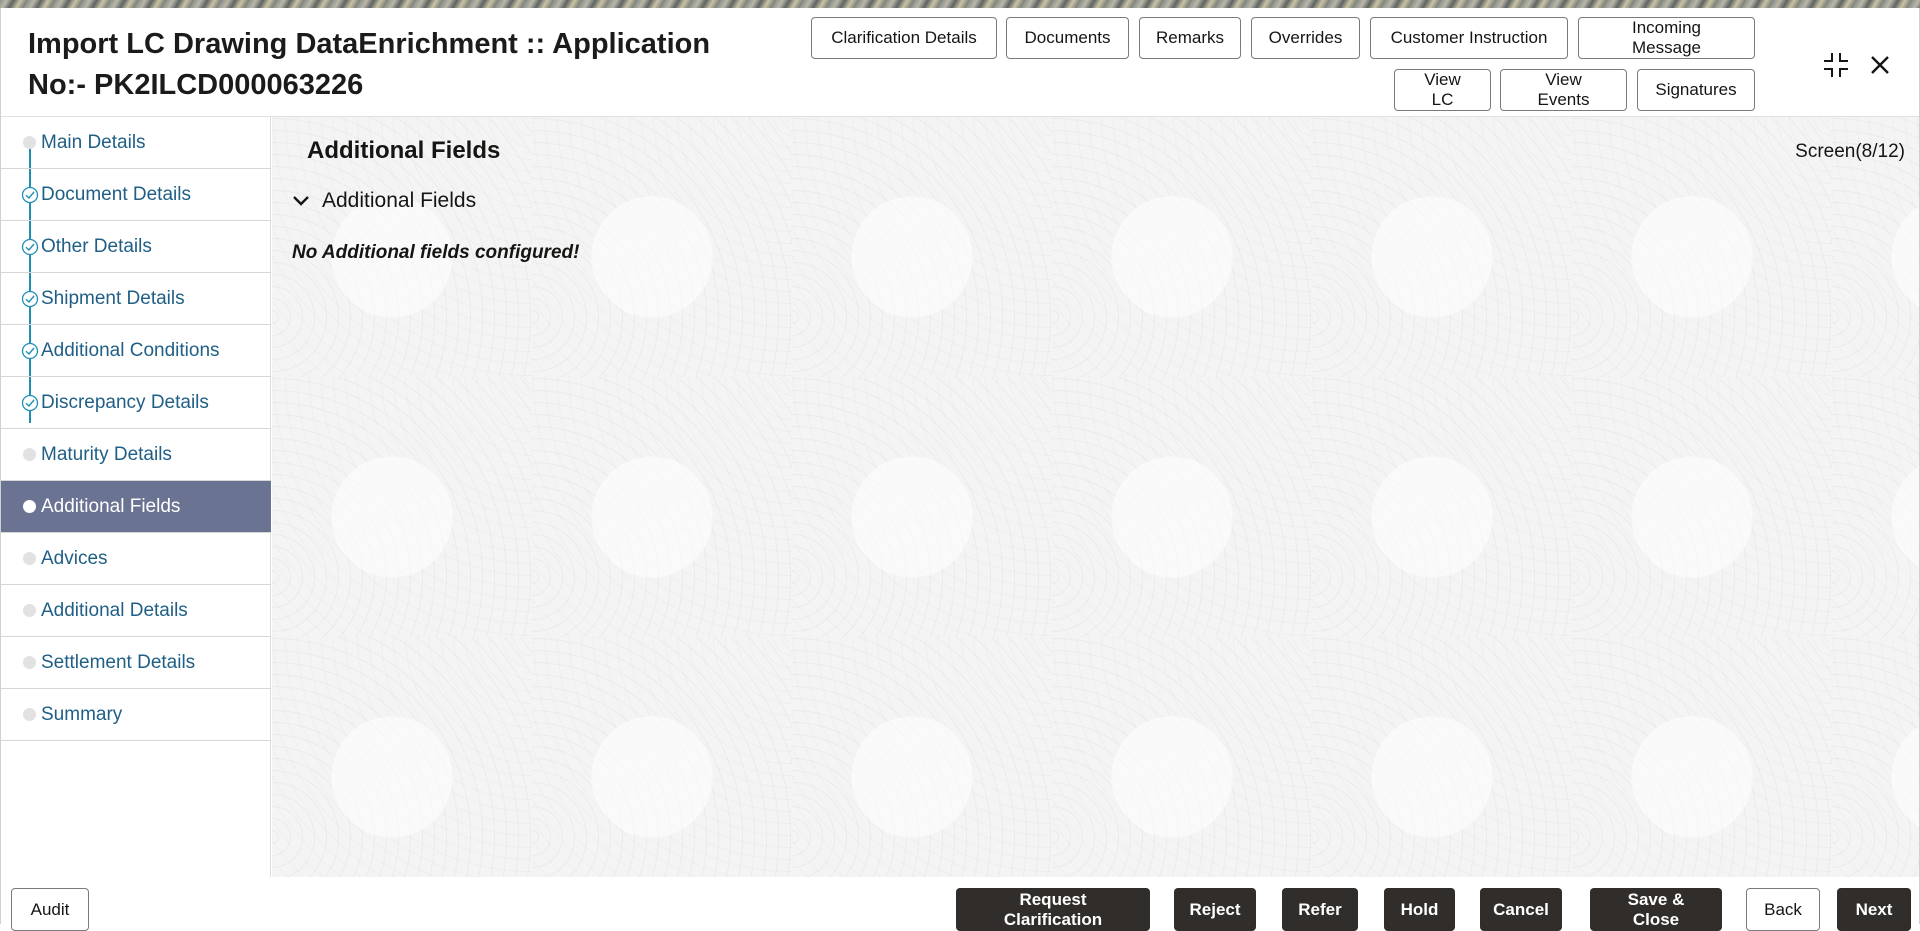 The width and height of the screenshot is (1920, 931). What do you see at coordinates (136, 715) in the screenshot?
I see `sidebar-item-summary: Summary` at bounding box center [136, 715].